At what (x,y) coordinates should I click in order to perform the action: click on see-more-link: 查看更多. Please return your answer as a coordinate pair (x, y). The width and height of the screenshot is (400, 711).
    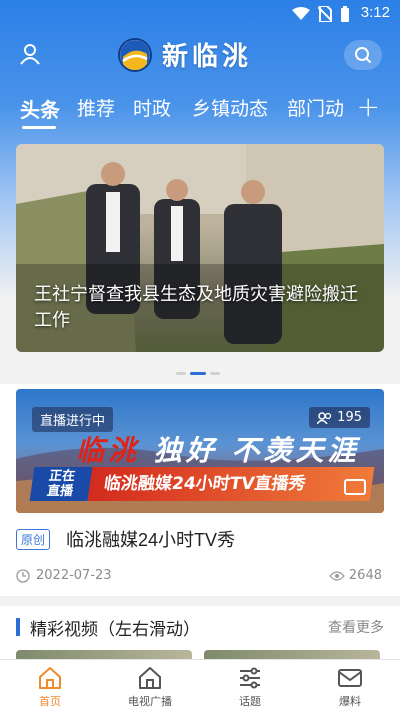
    Looking at the image, I should click on (356, 627).